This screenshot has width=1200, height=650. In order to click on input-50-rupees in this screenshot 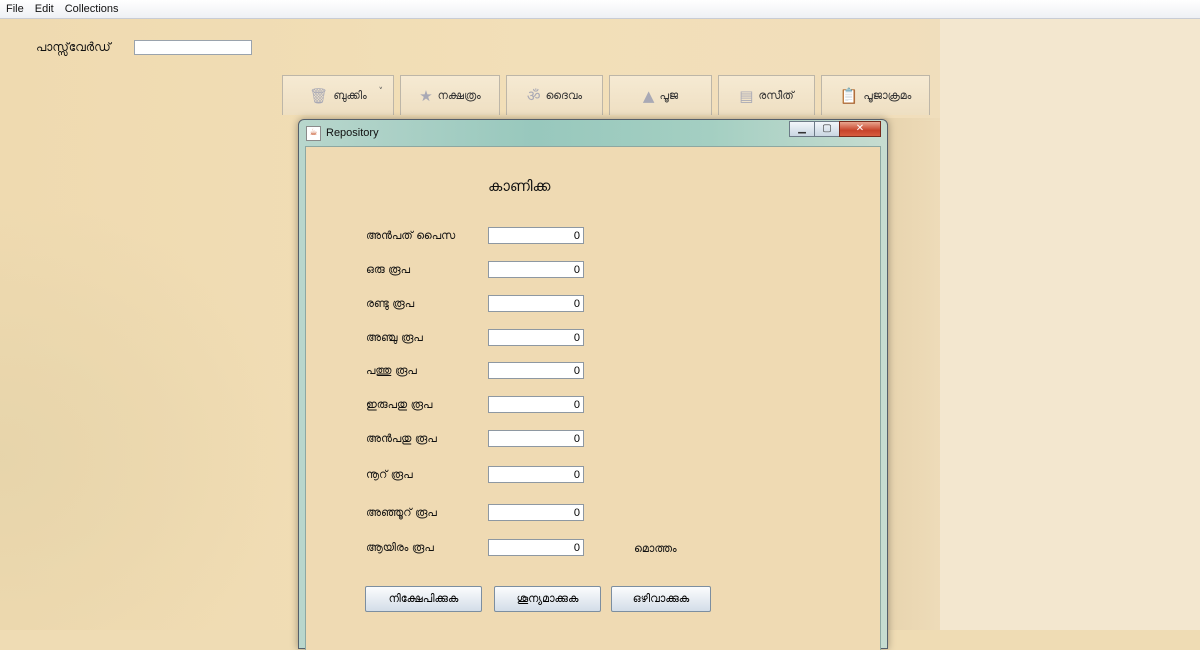, I will do `click(536, 438)`.